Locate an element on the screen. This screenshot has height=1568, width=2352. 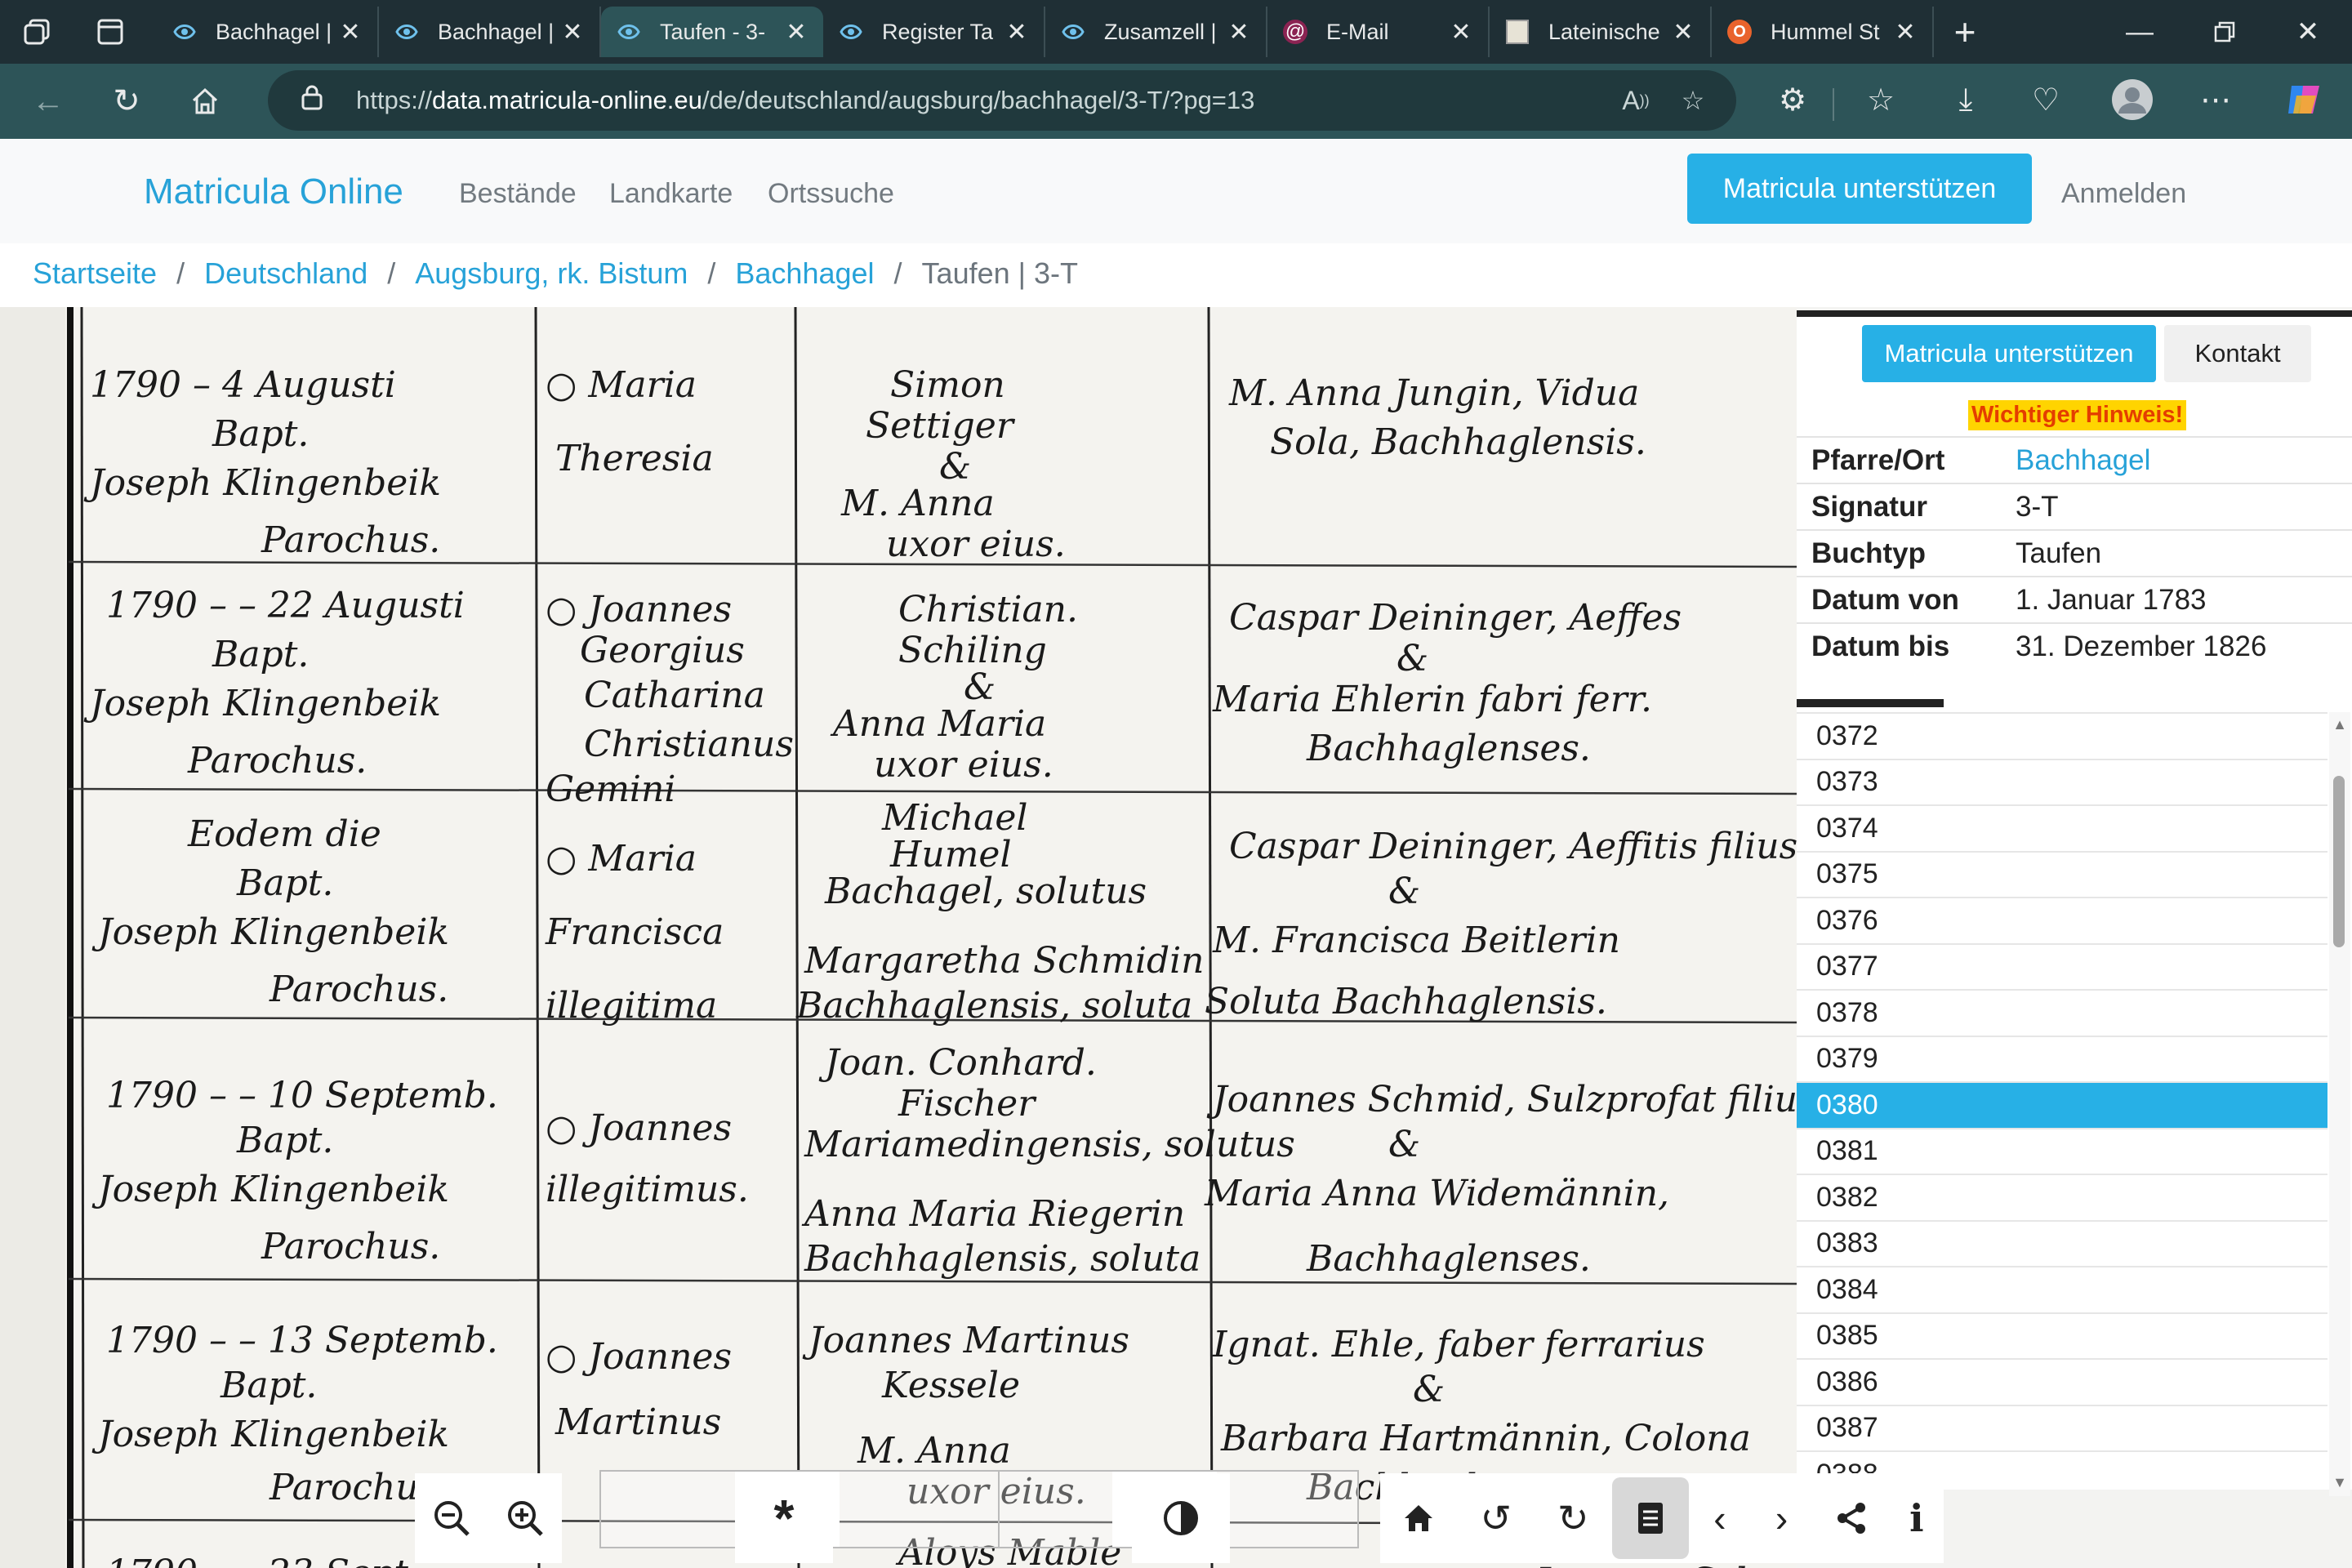
scroll-down-icon: ▼ is located at coordinates (2339, 1482).